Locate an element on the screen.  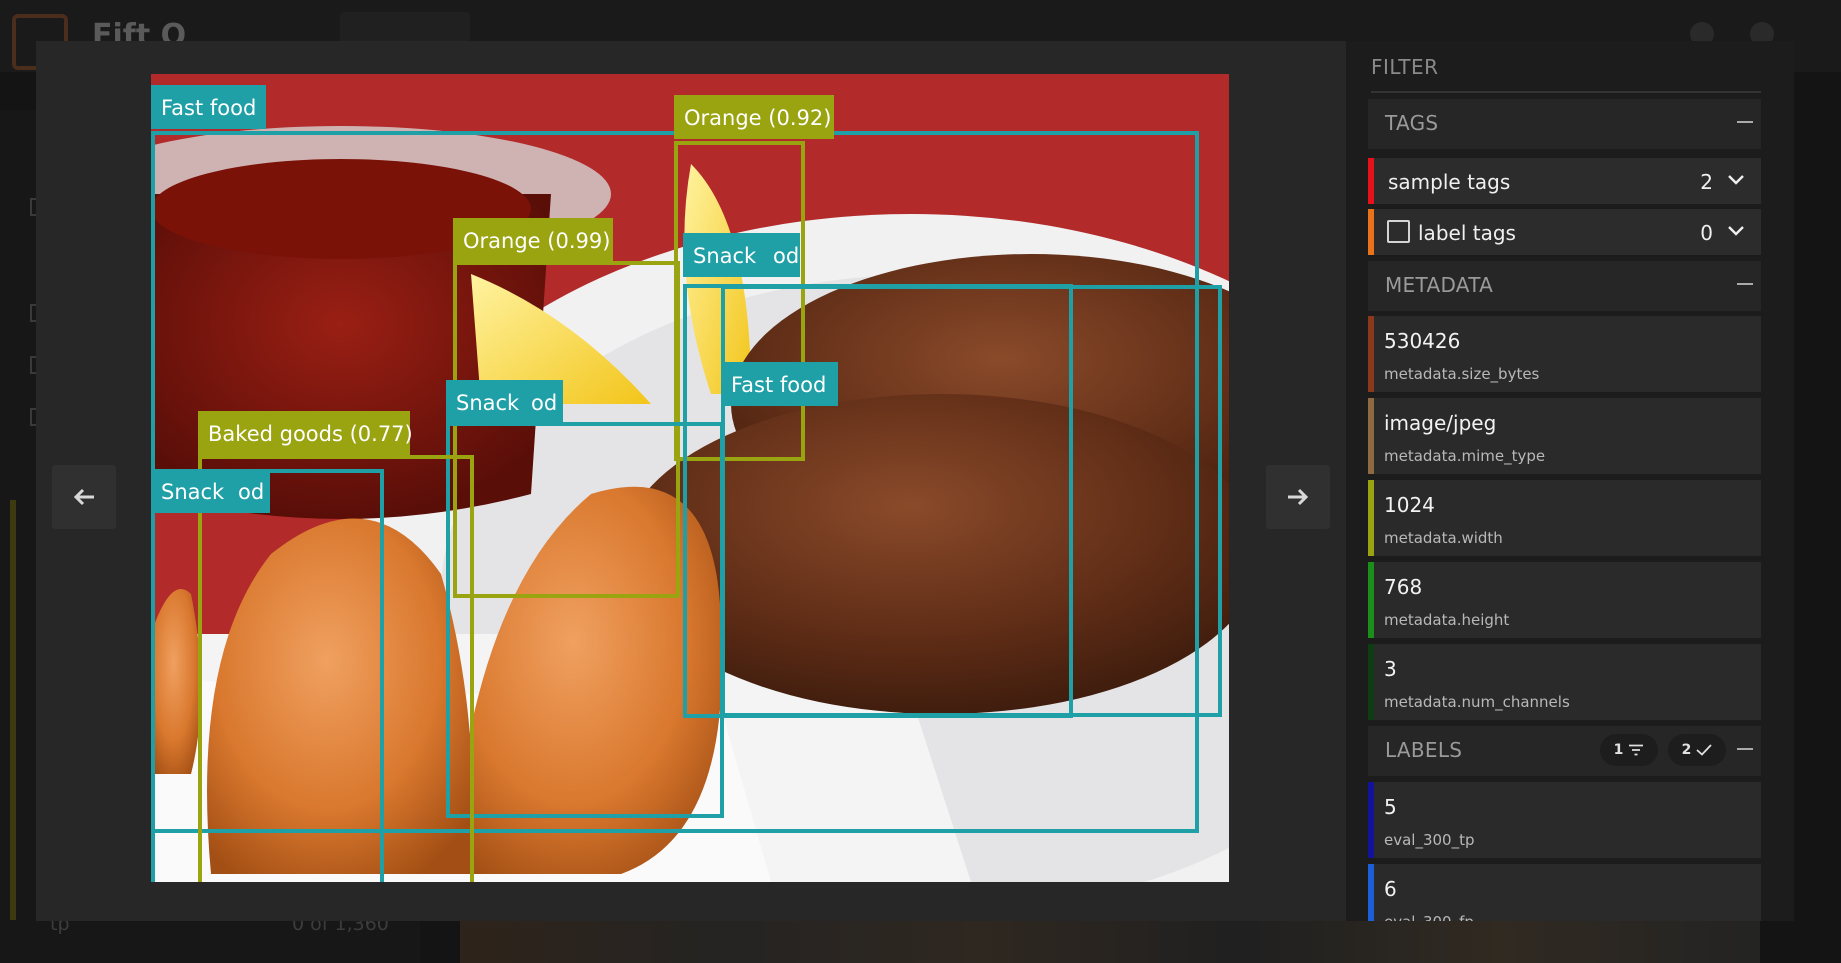
label-card-eval-fp: 6 eval_300_fp is located at coordinates (1564, 892).